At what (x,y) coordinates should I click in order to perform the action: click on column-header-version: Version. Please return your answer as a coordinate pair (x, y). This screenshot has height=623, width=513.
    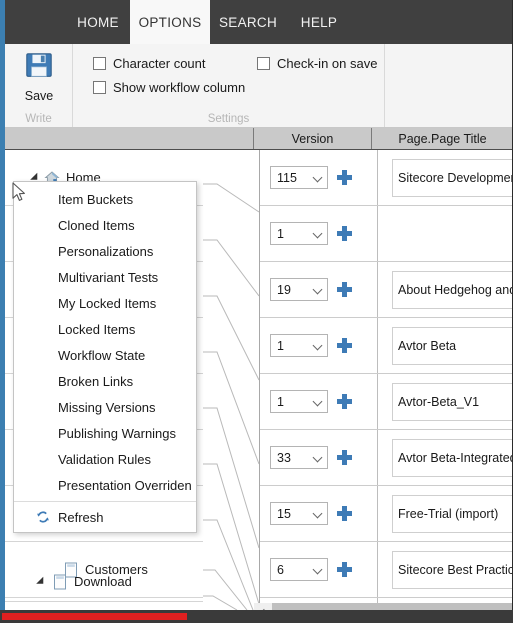
    Looking at the image, I should click on (312, 138).